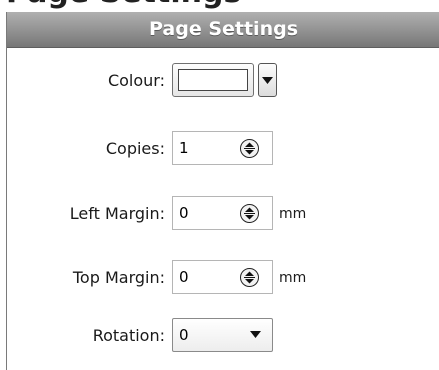 The width and height of the screenshot is (439, 370). Describe the element at coordinates (184, 335) in the screenshot. I see `rotation-value: 0` at that location.